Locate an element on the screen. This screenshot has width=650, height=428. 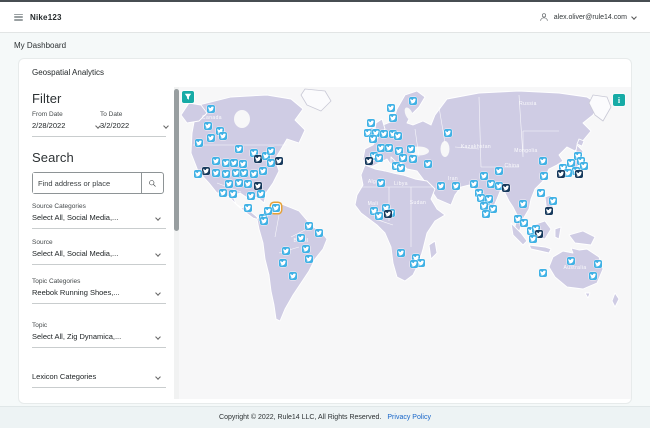
field-select: Lexicon Categories is located at coordinates (96, 376).